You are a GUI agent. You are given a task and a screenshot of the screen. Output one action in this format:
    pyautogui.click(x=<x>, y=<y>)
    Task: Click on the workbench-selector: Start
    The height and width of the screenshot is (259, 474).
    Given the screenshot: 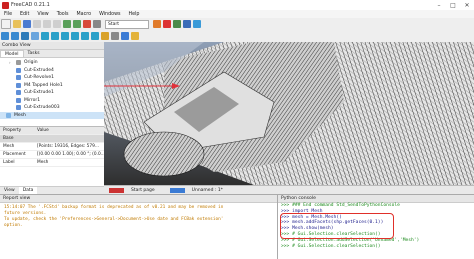 What is the action you would take?
    pyautogui.click(x=127, y=24)
    